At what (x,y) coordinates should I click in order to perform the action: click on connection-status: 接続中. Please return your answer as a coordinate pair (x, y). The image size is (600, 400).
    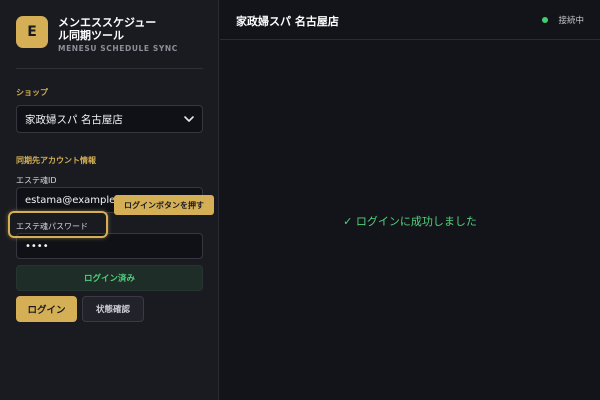
    Looking at the image, I should click on (563, 20).